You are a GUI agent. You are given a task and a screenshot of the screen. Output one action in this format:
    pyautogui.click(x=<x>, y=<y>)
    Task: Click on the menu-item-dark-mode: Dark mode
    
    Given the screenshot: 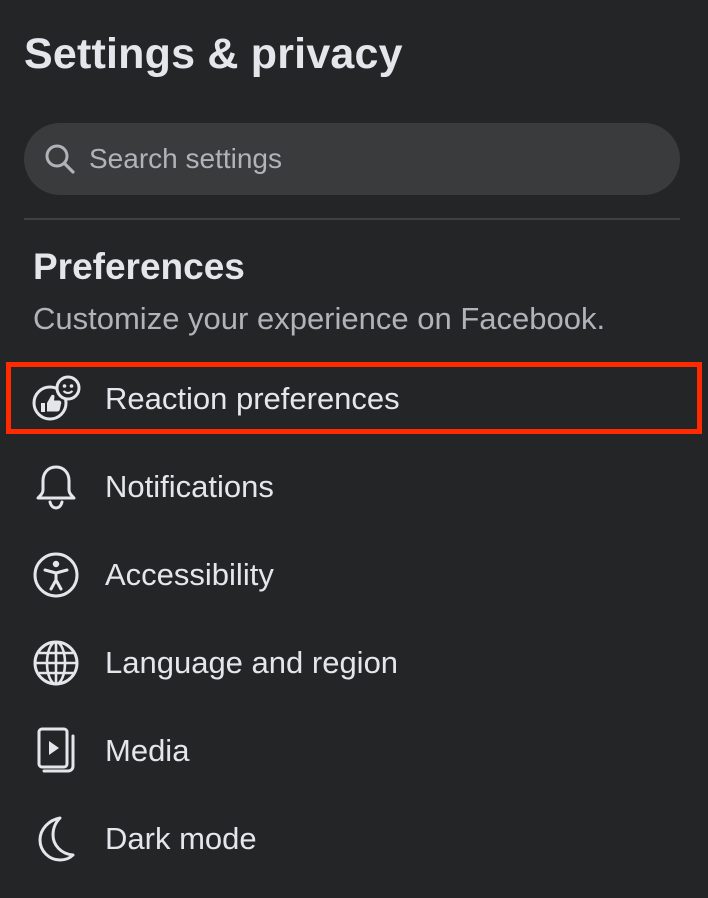 What is the action you would take?
    pyautogui.click(x=354, y=839)
    